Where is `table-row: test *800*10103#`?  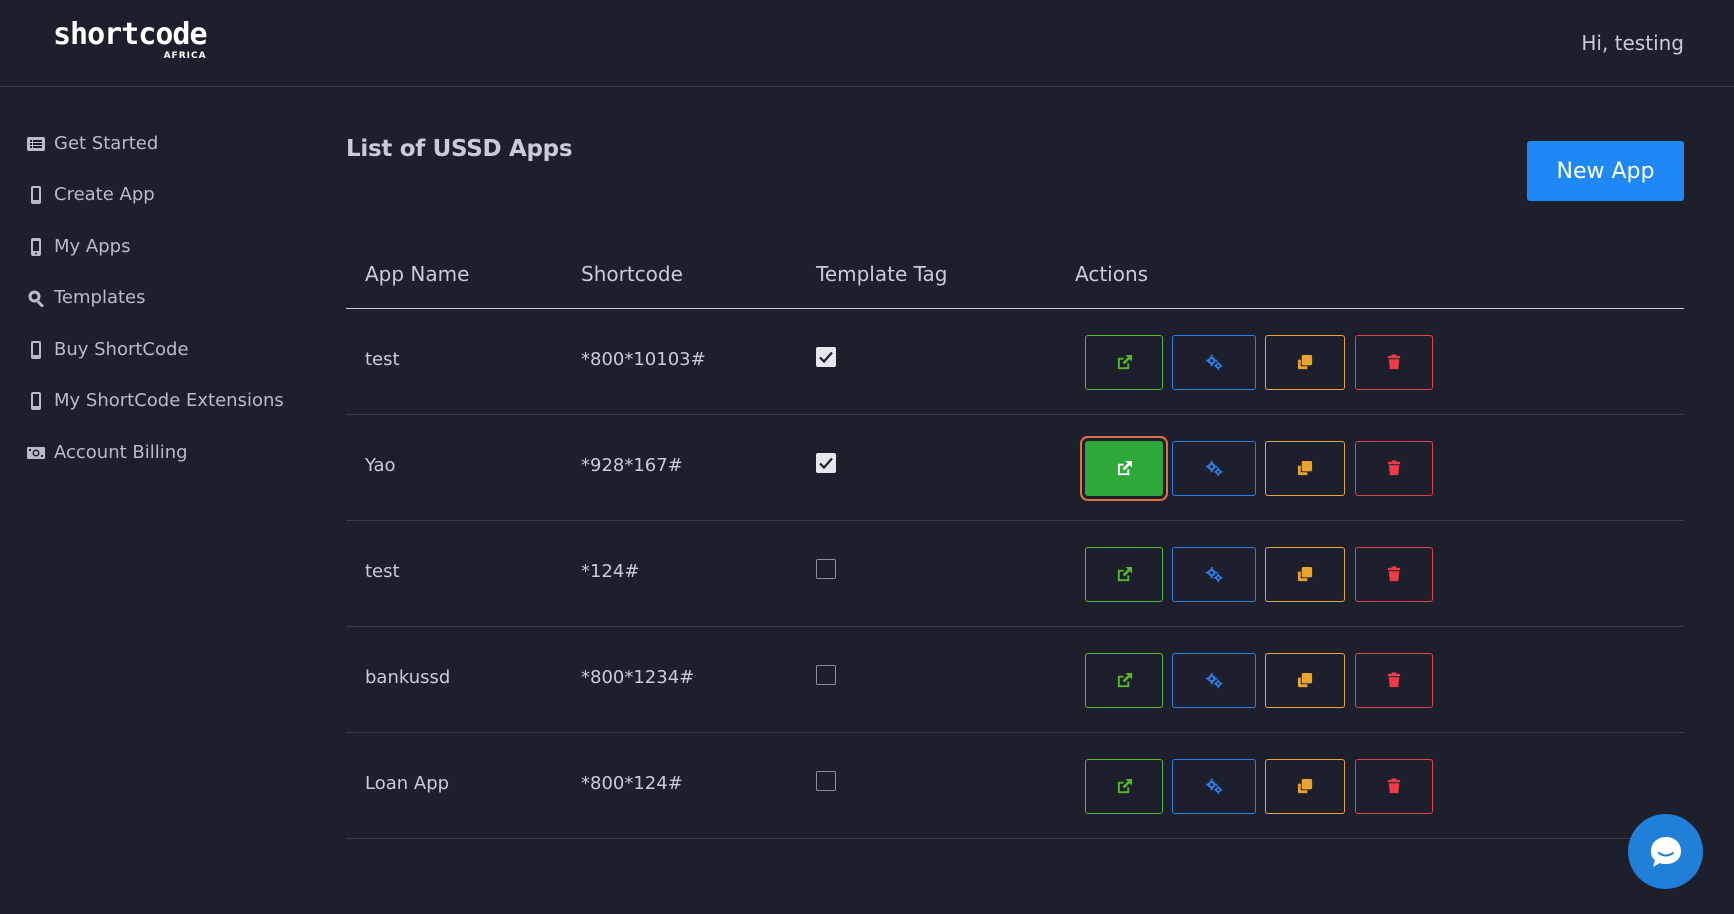
table-row: test *800*10103# is located at coordinates (1015, 362).